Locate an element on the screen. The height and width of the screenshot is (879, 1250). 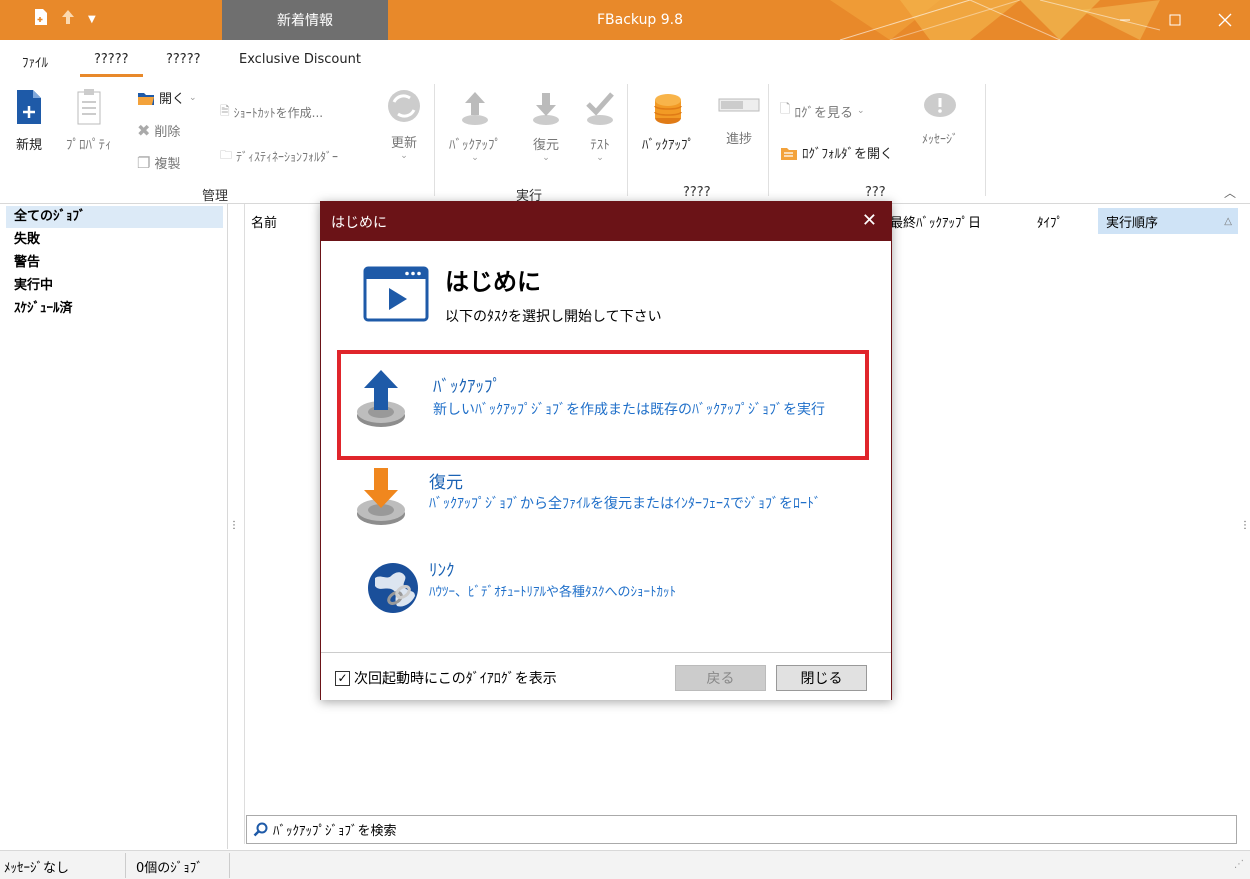
column-name: 名前 is located at coordinates (264, 221).